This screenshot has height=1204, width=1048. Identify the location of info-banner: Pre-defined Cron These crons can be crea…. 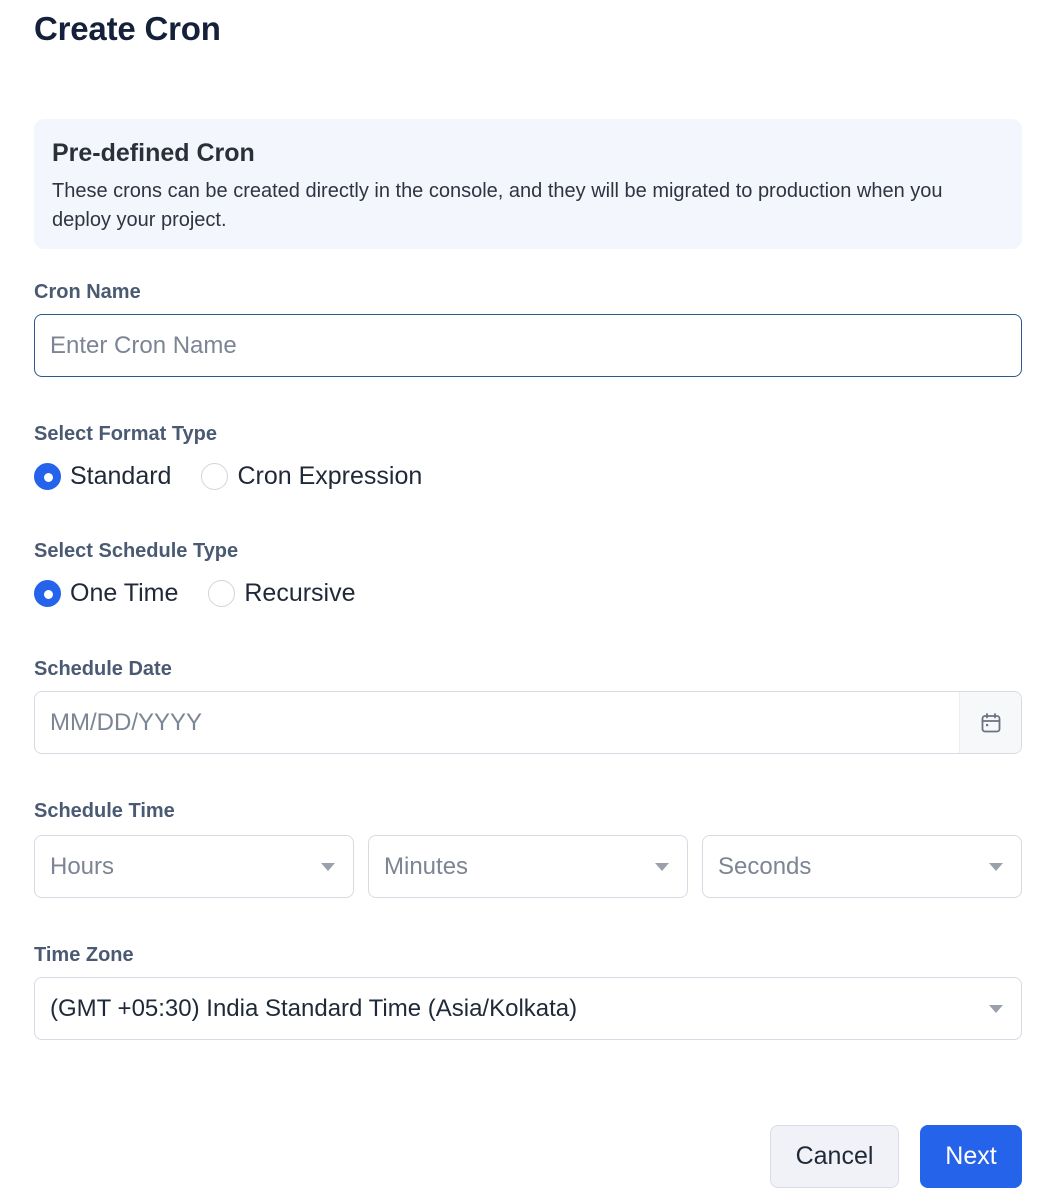
(528, 184).